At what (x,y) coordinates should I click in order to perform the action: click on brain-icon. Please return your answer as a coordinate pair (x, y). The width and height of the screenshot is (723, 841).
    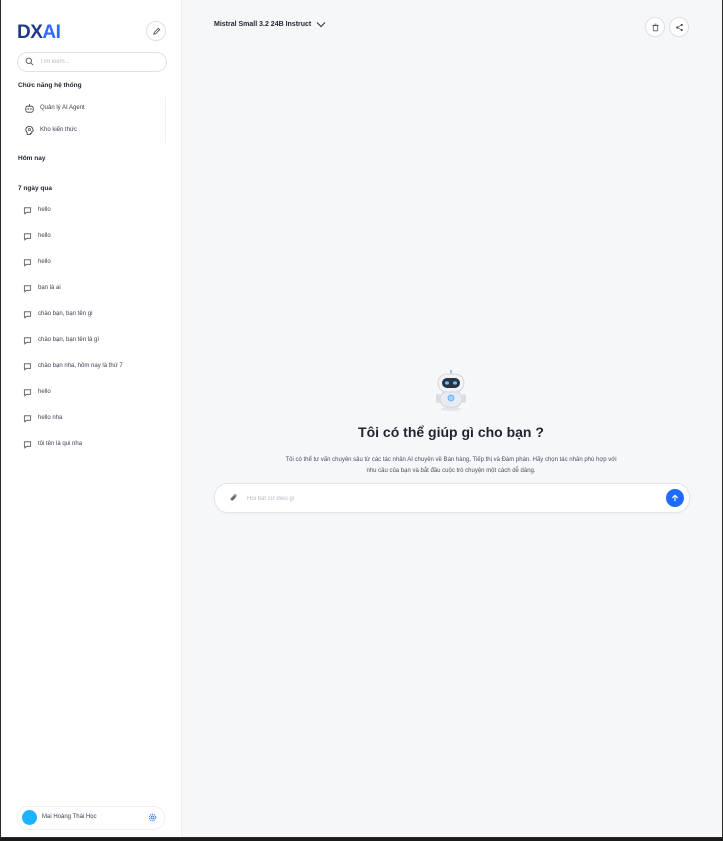
    Looking at the image, I should click on (29, 130).